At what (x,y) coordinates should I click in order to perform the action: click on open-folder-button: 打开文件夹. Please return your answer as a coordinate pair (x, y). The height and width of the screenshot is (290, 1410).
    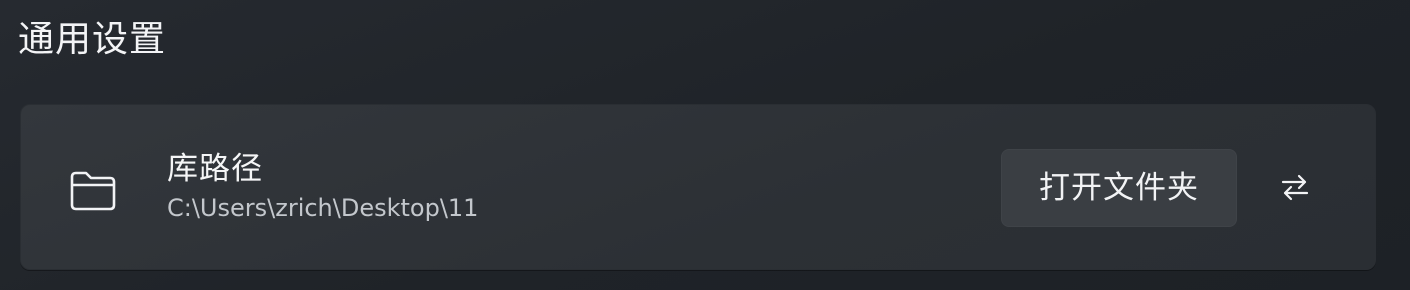
    Looking at the image, I should click on (1119, 188).